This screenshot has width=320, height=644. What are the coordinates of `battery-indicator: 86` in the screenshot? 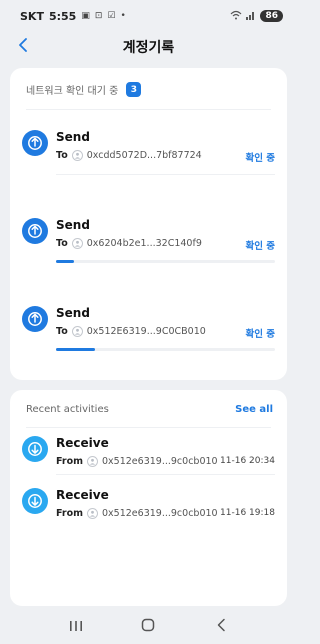 It's located at (271, 16).